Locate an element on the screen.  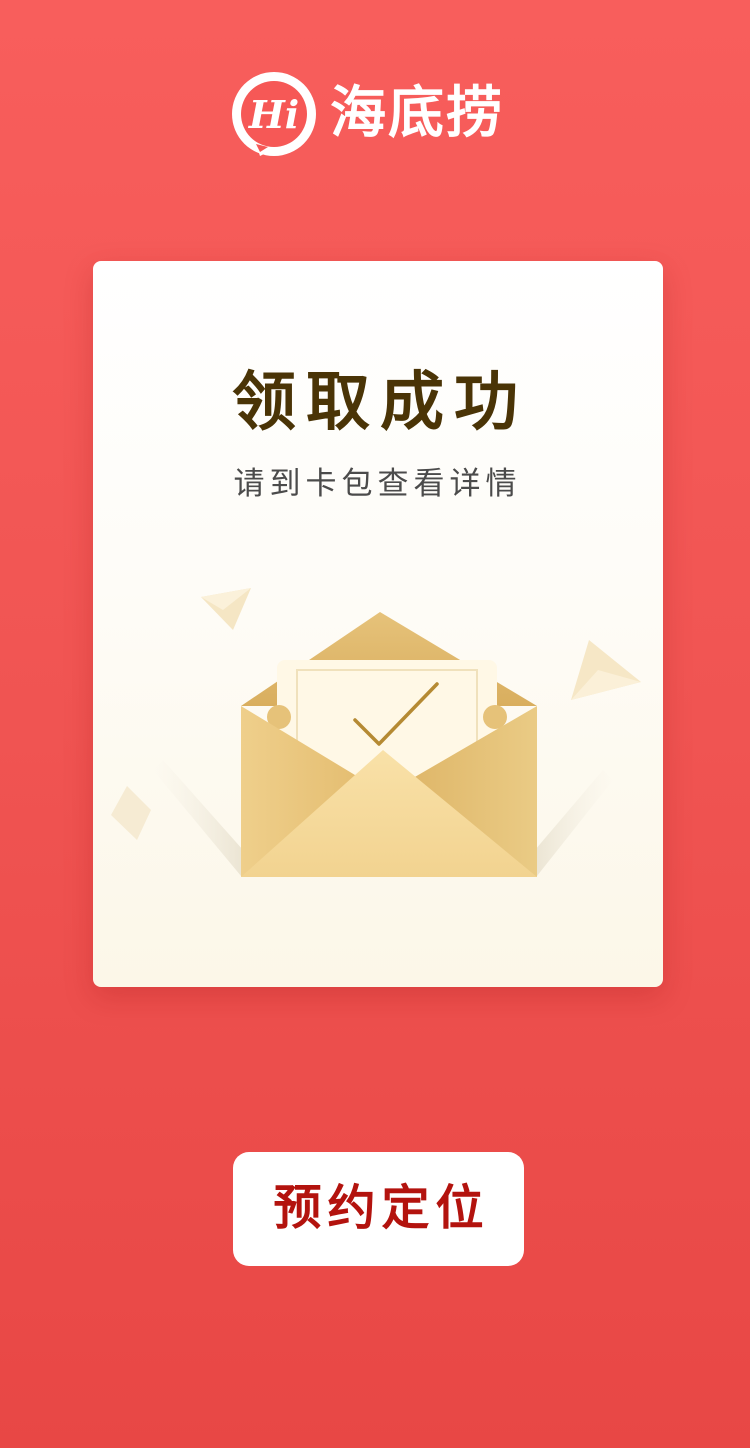
light-ray-left is located at coordinates (198, 818).